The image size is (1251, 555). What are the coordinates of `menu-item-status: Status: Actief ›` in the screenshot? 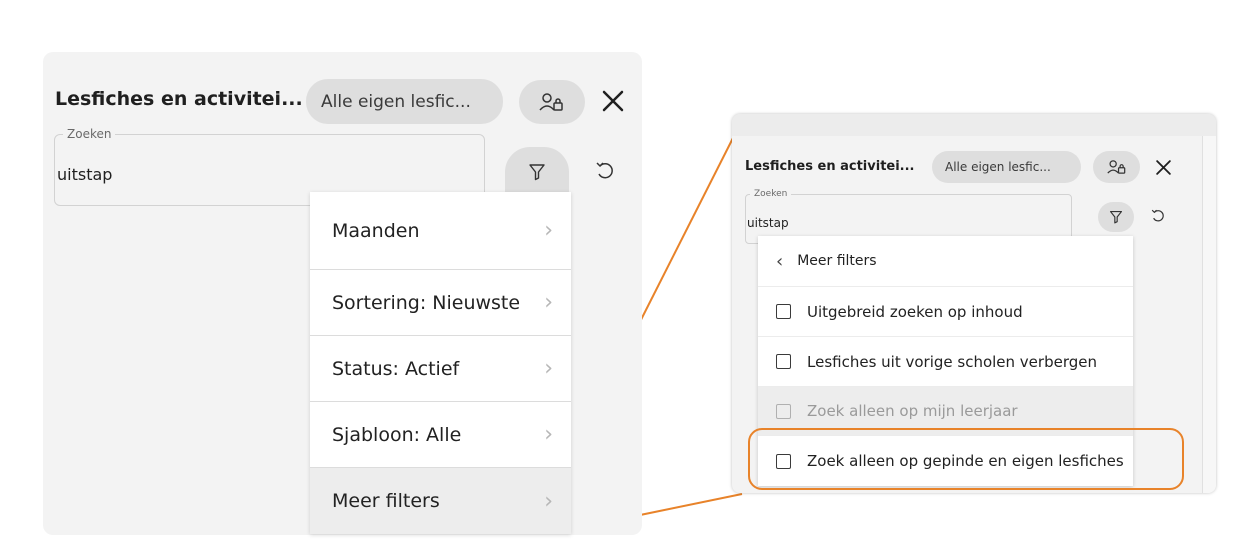 It's located at (440, 369).